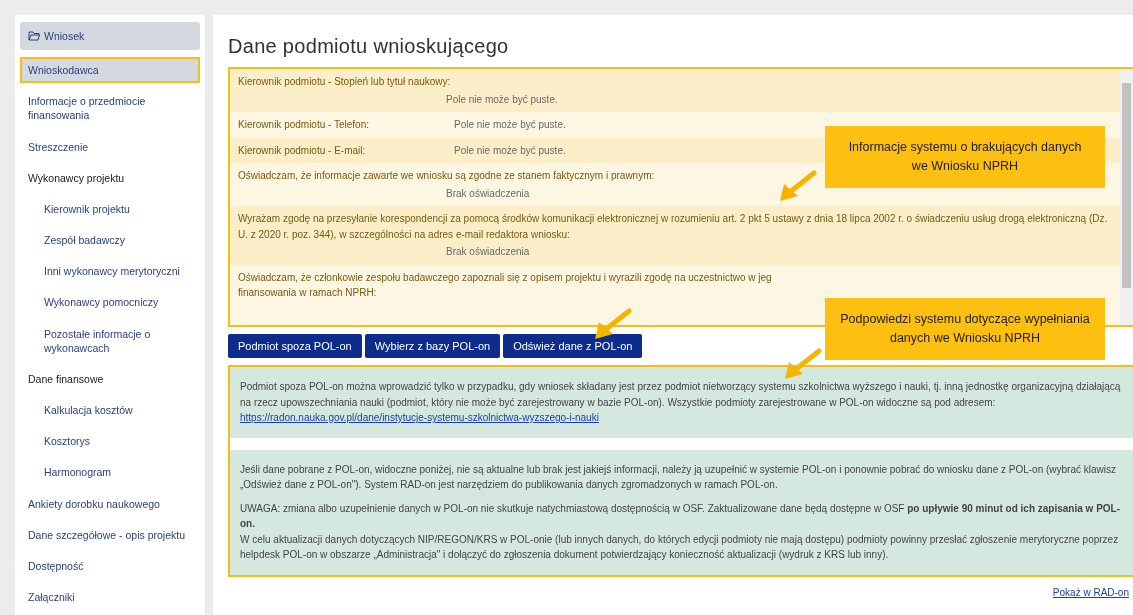 This screenshot has width=1133, height=615. What do you see at coordinates (965, 329) in the screenshot?
I see `annotation-callout: Podpowiedzi systemu dotyczące wypełniania danych we Wniosku NPRH` at bounding box center [965, 329].